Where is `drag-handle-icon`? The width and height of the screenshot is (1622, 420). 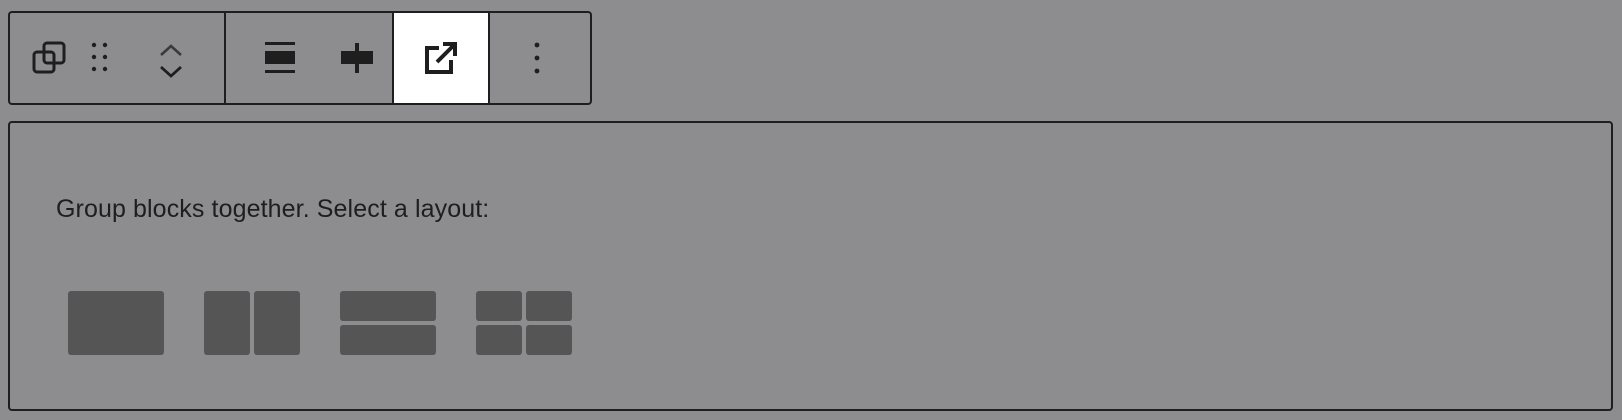 drag-handle-icon is located at coordinates (99, 57).